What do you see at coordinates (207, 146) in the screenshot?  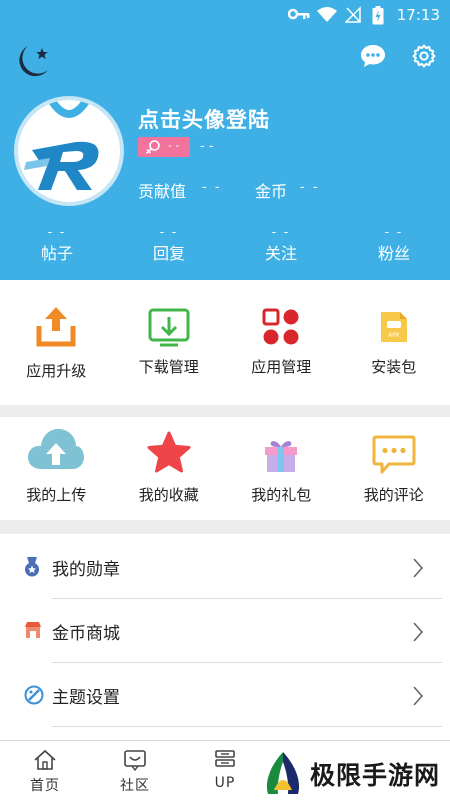 I see `level-extra: - -` at bounding box center [207, 146].